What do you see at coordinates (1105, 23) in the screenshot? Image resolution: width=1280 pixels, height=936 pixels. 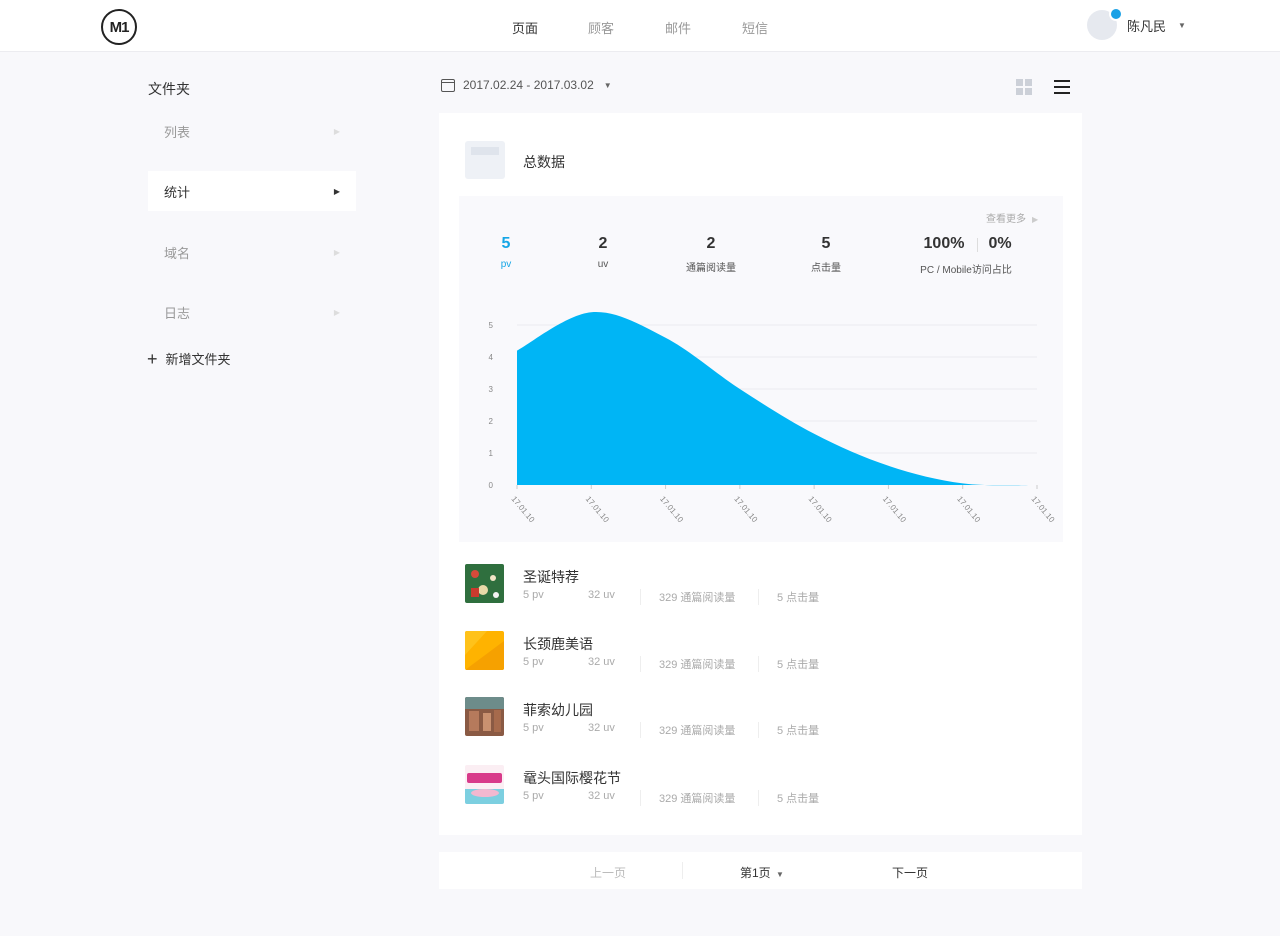 I see `avatar` at bounding box center [1105, 23].